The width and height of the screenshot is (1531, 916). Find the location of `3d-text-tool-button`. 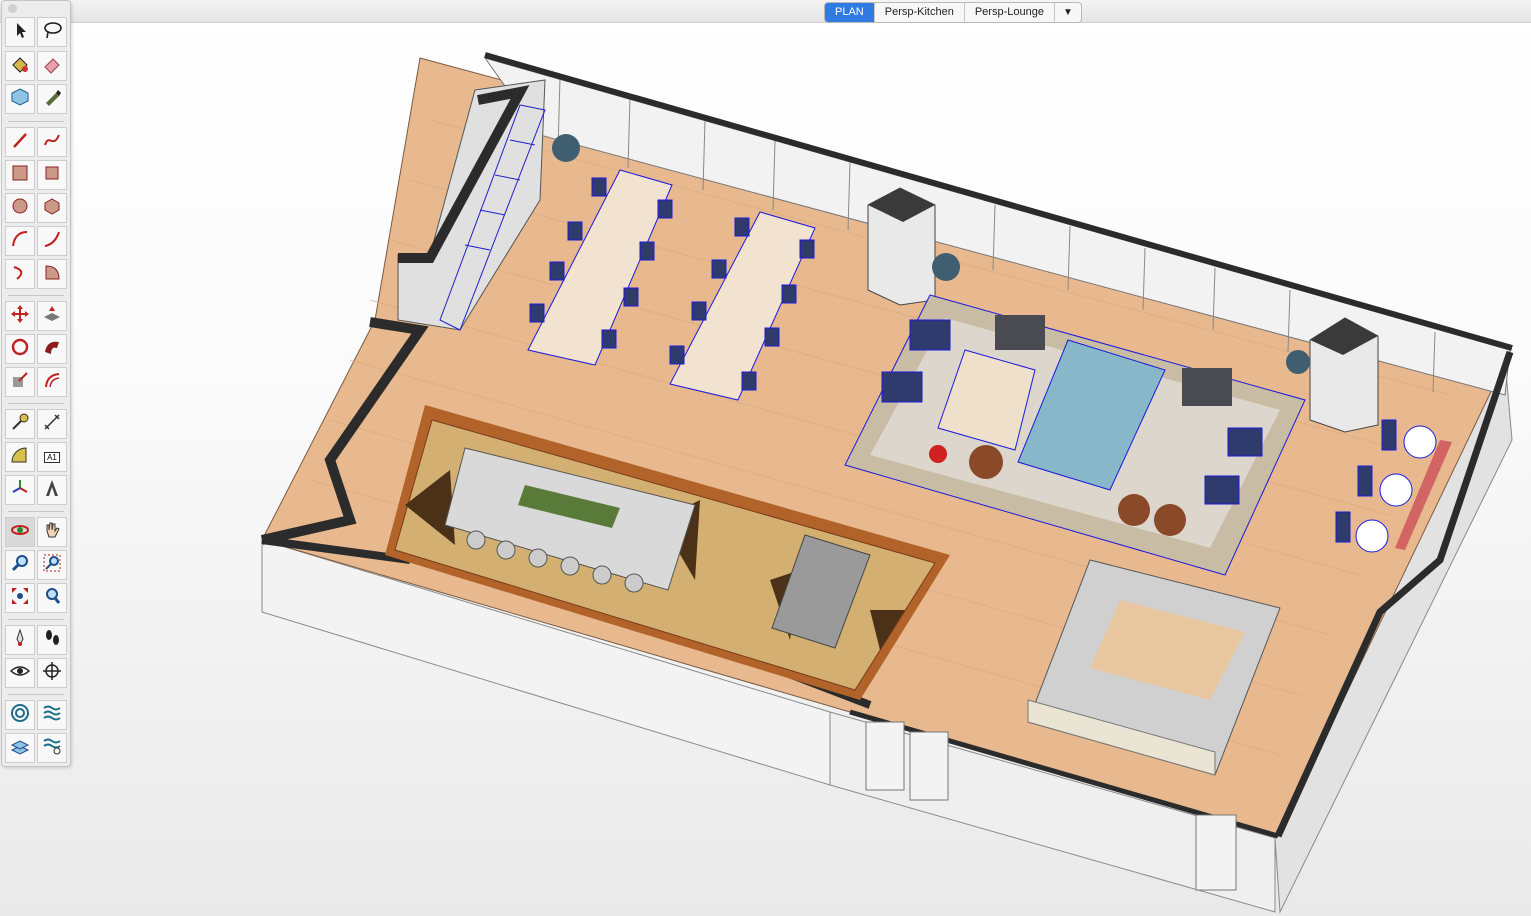

3d-text-tool-button is located at coordinates (52, 490).